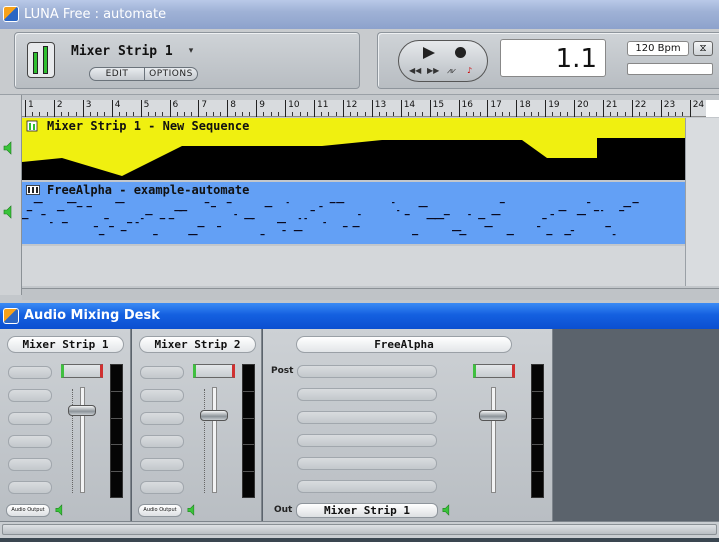 The image size is (719, 542). What do you see at coordinates (703, 48) in the screenshot?
I see `metronome-icon: ⧖` at bounding box center [703, 48].